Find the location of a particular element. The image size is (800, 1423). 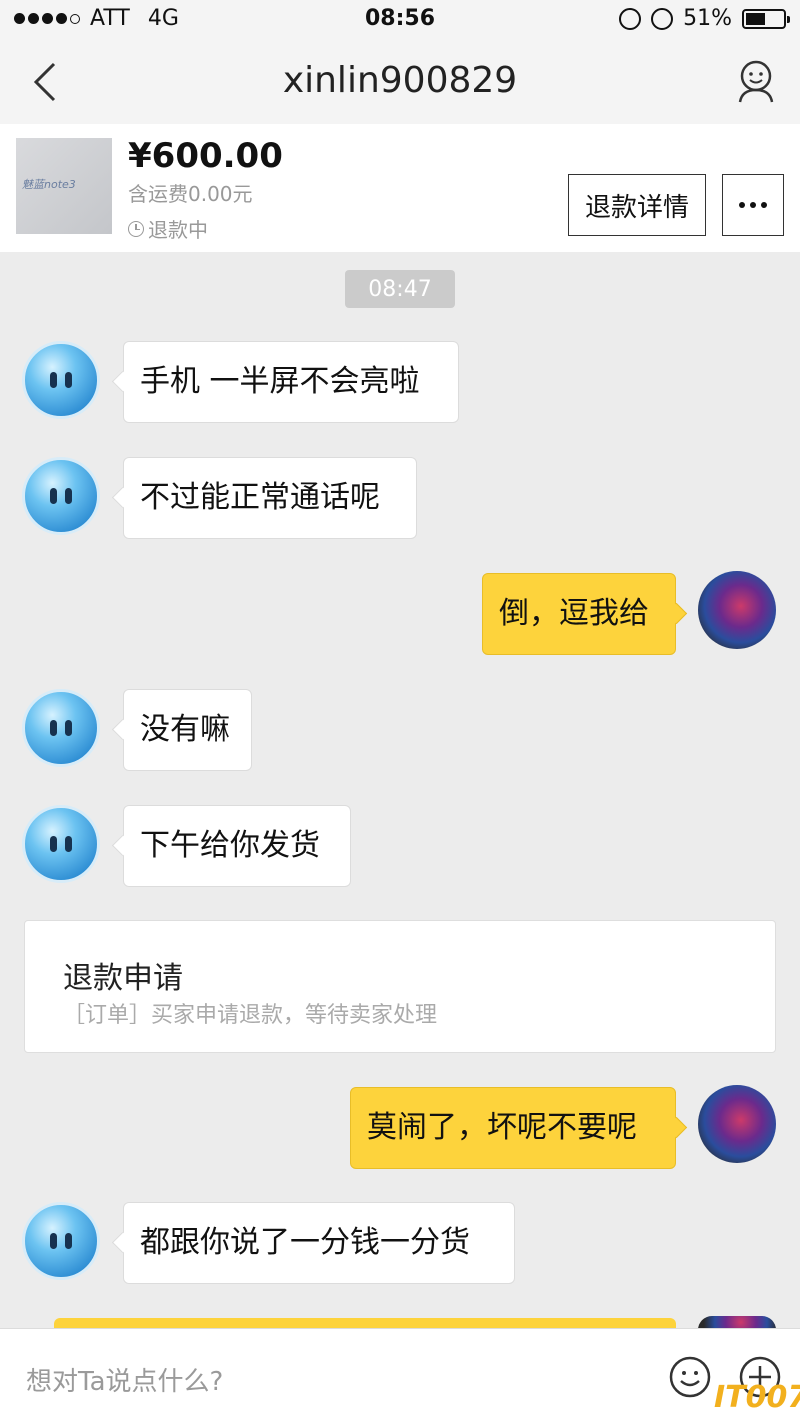

message-bubble-out: 倒，逗我给 is located at coordinates (579, 614).